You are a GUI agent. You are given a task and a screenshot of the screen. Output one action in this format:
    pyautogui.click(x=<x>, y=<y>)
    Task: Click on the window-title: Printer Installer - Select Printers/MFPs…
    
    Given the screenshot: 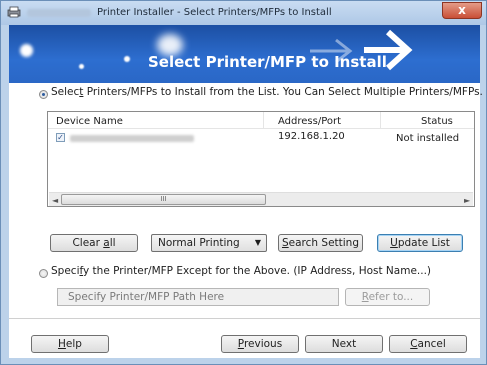 What is the action you would take?
    pyautogui.click(x=214, y=12)
    